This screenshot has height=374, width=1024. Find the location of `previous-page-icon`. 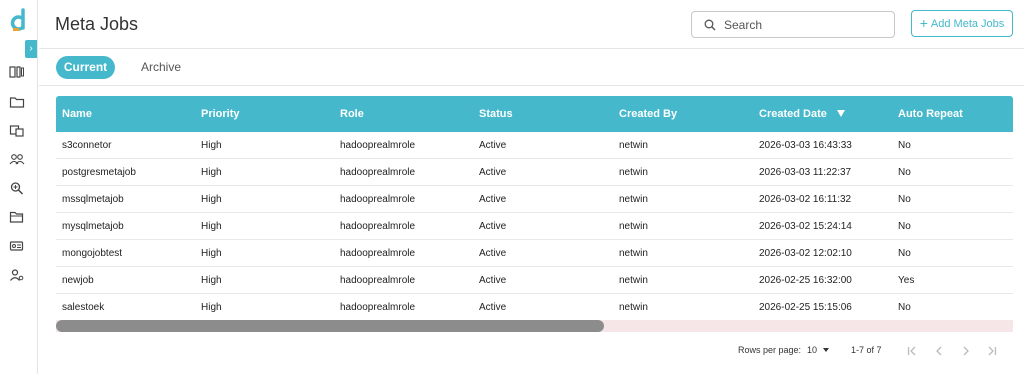

previous-page-icon is located at coordinates (939, 351).